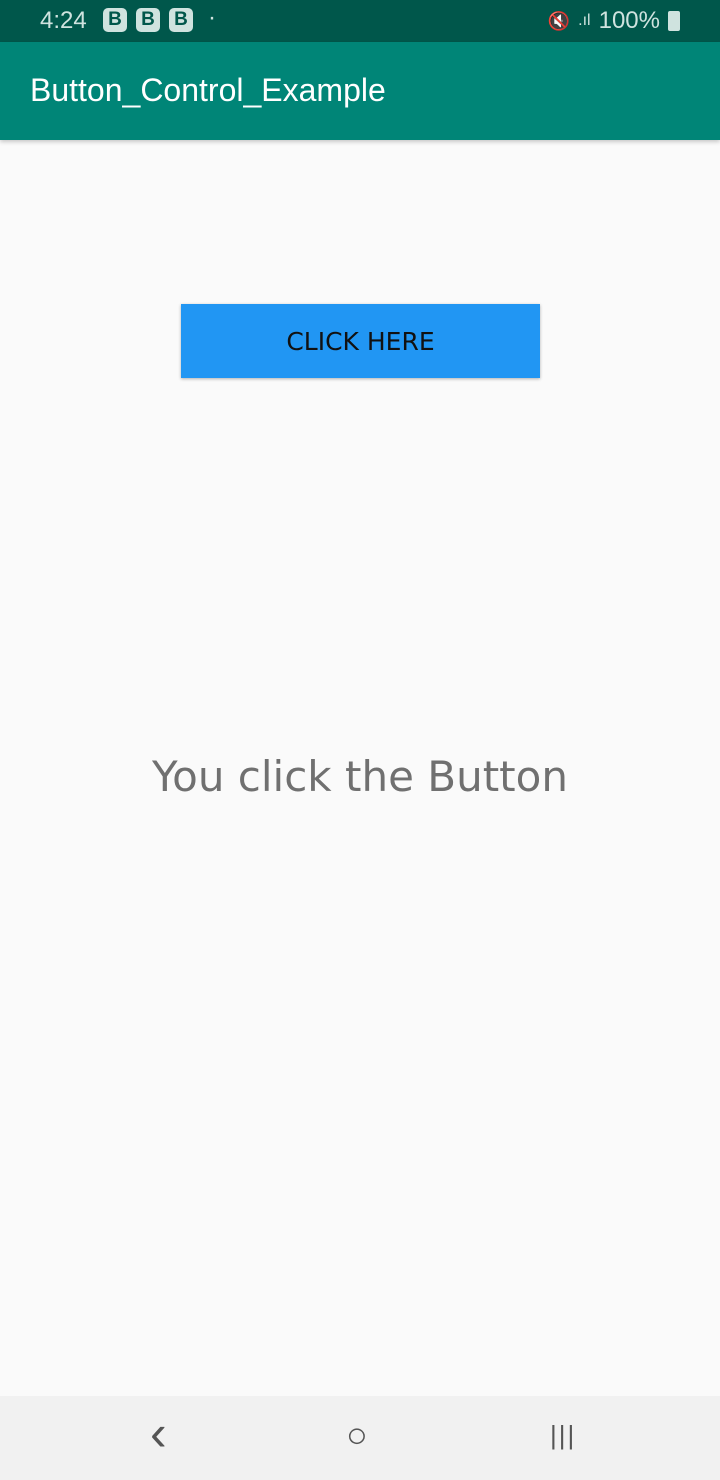  Describe the element at coordinates (360, 776) in the screenshot. I see `message-text: You click the Button` at that location.